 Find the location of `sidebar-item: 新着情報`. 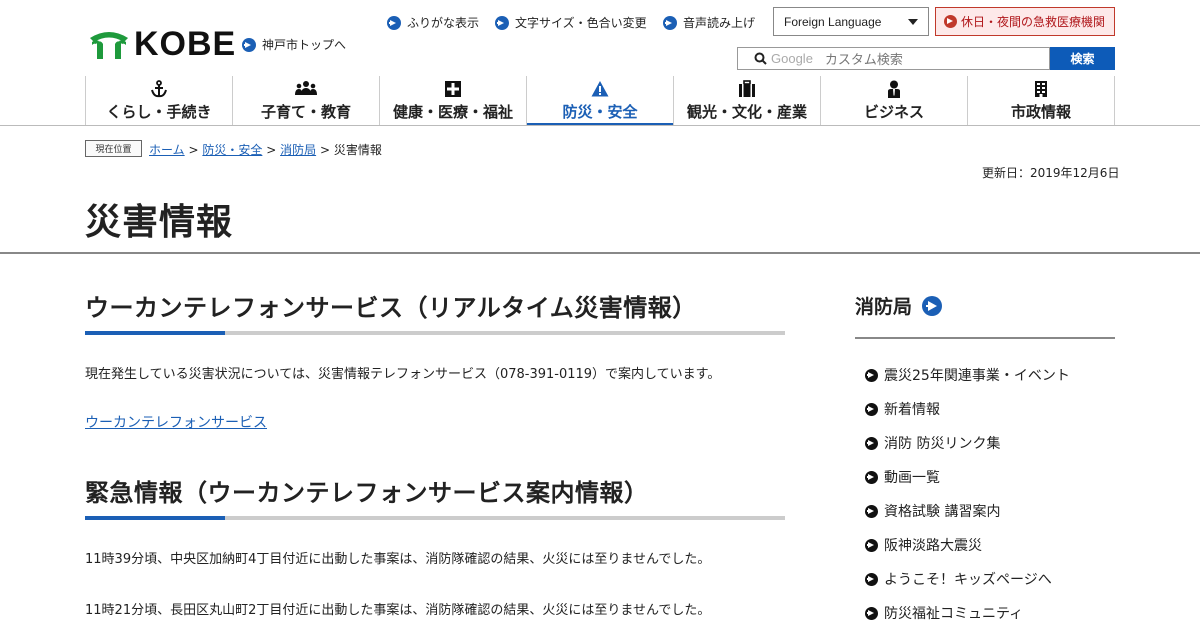

sidebar-item: 新着情報 is located at coordinates (902, 409).